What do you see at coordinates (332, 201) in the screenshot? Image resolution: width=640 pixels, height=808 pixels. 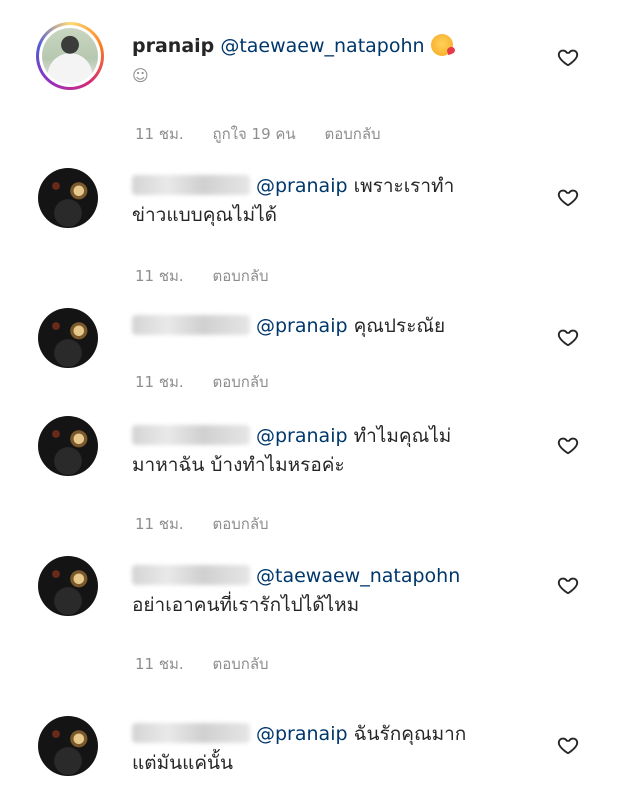 I see `comment-text: @pranaip เพราะเราทำ ข่าวแบบคุณไม่ได้` at bounding box center [332, 201].